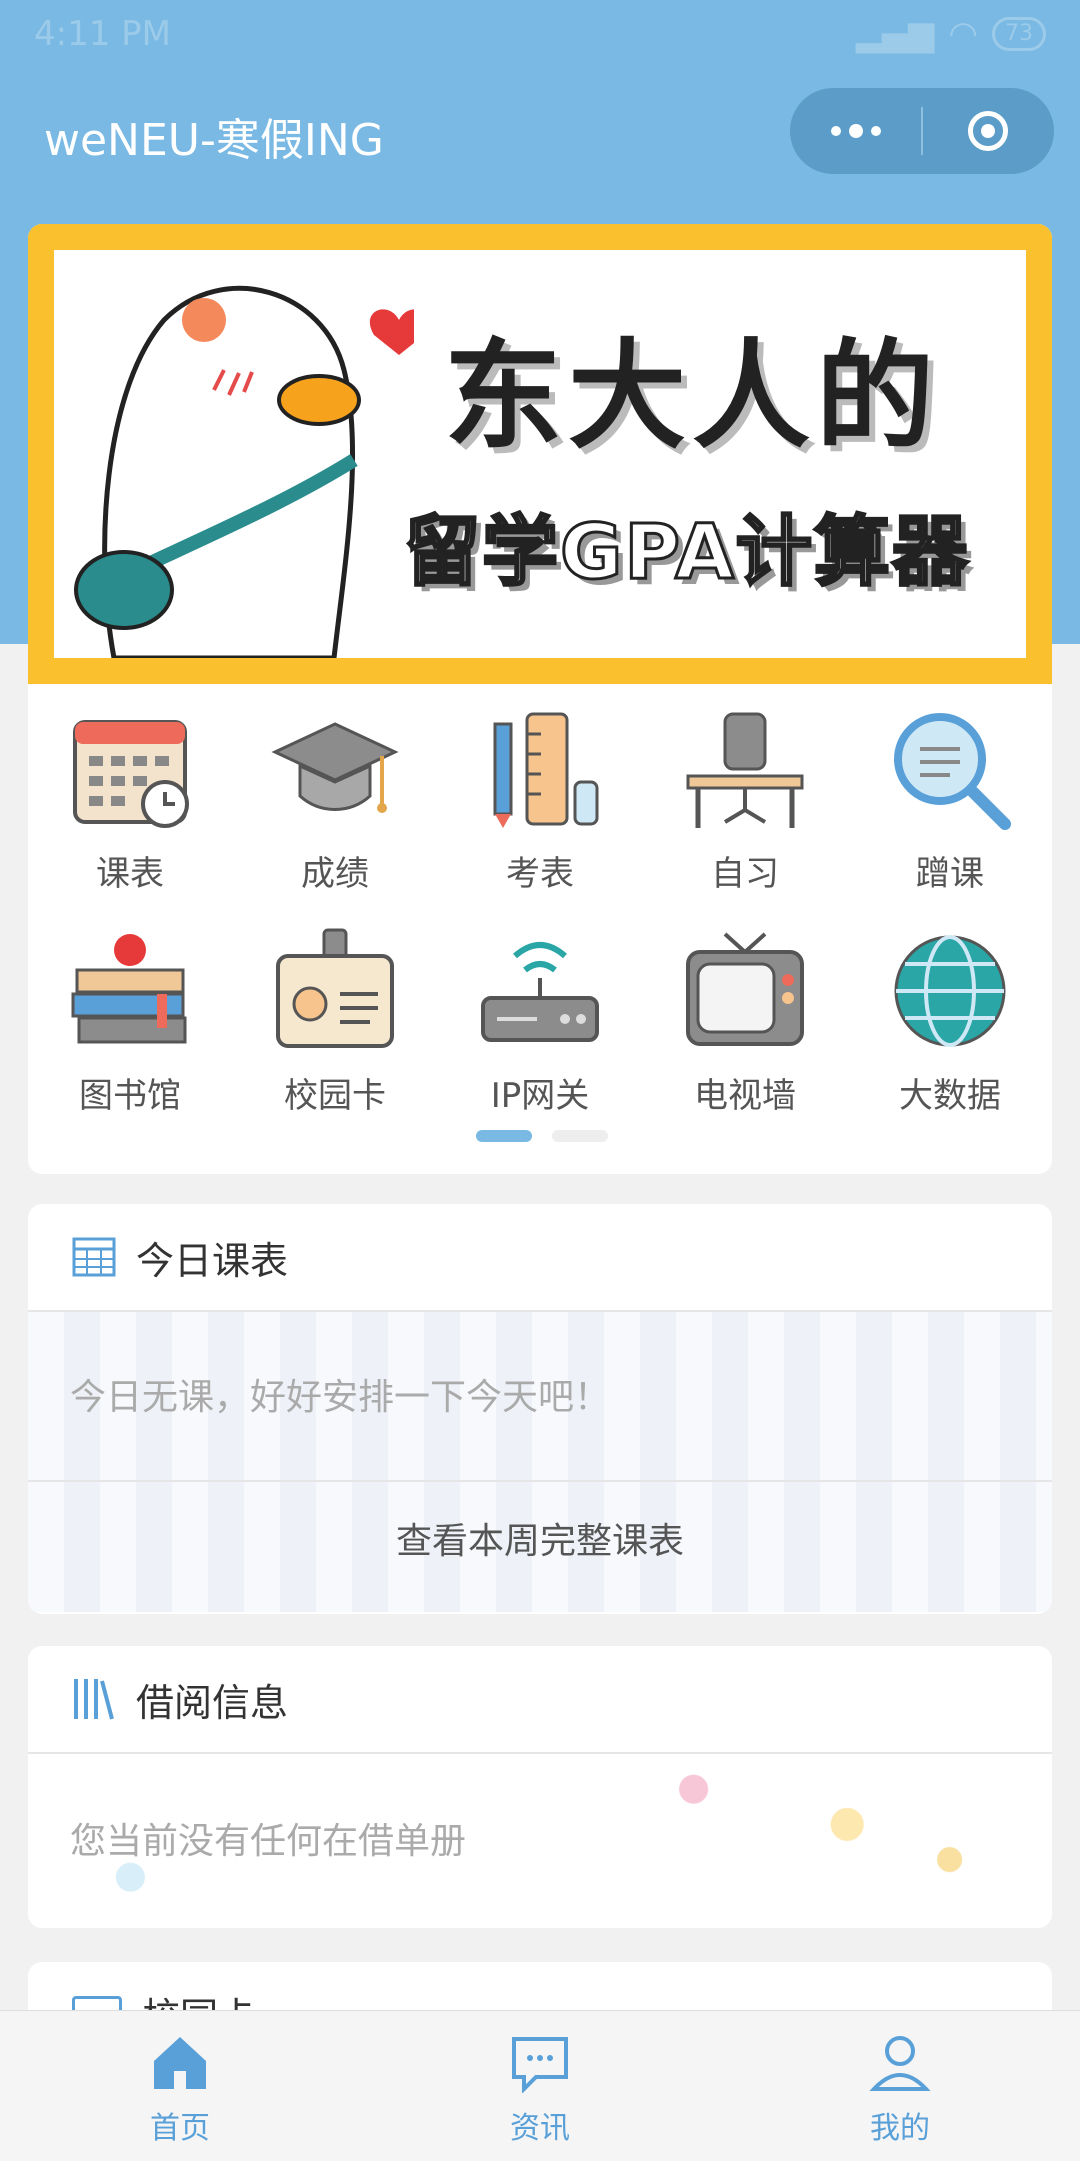  I want to click on id-card-icon, so click(335, 988).